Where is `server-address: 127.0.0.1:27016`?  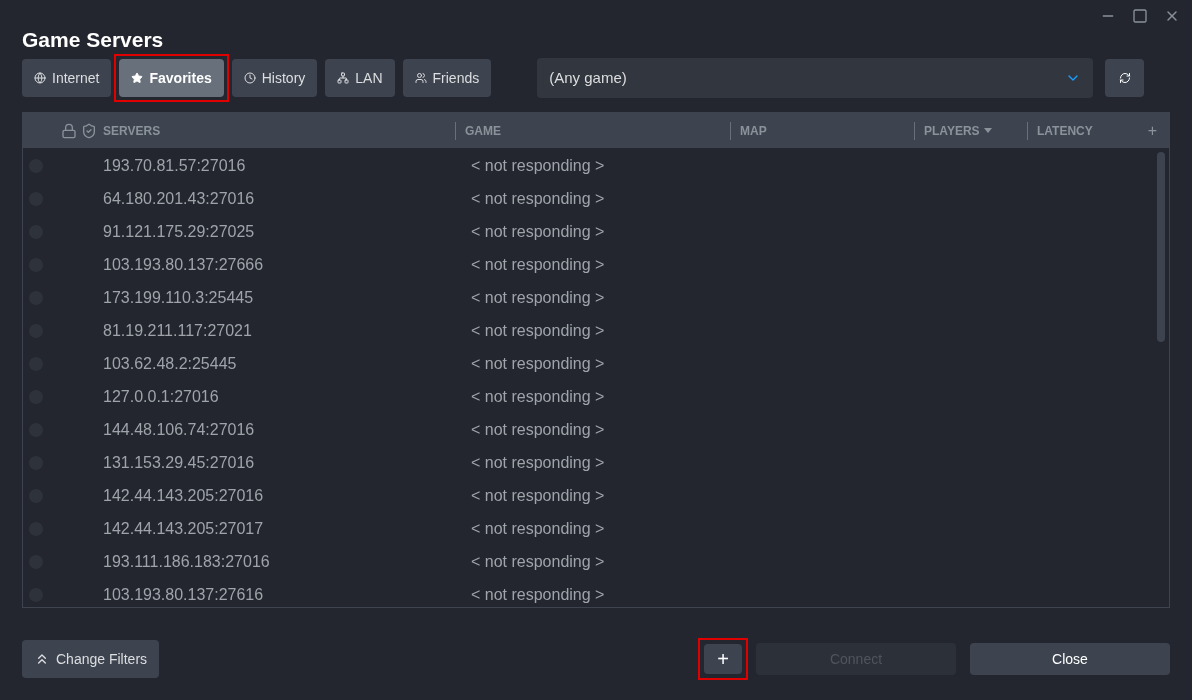
server-address: 127.0.0.1:27016 is located at coordinates (161, 396).